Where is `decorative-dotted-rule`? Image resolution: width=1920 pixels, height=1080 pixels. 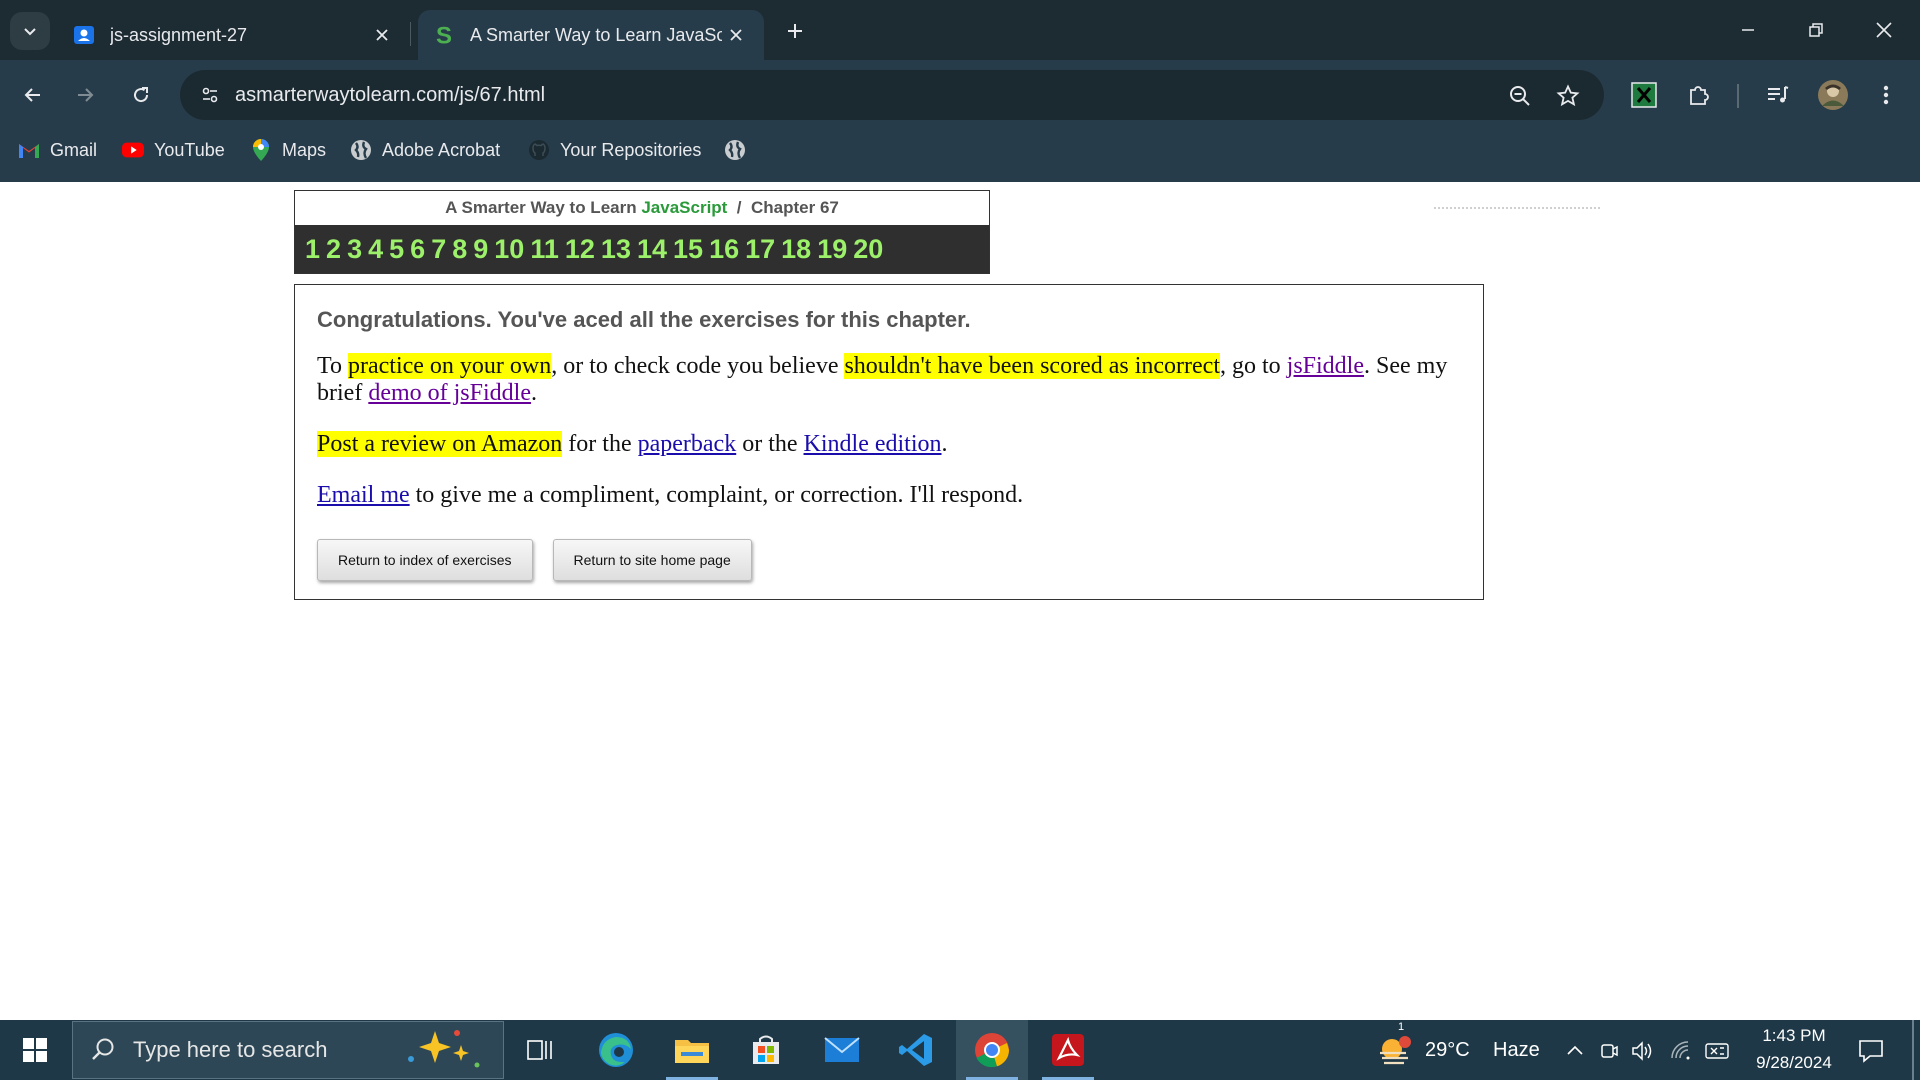
decorative-dotted-rule is located at coordinates (1517, 208).